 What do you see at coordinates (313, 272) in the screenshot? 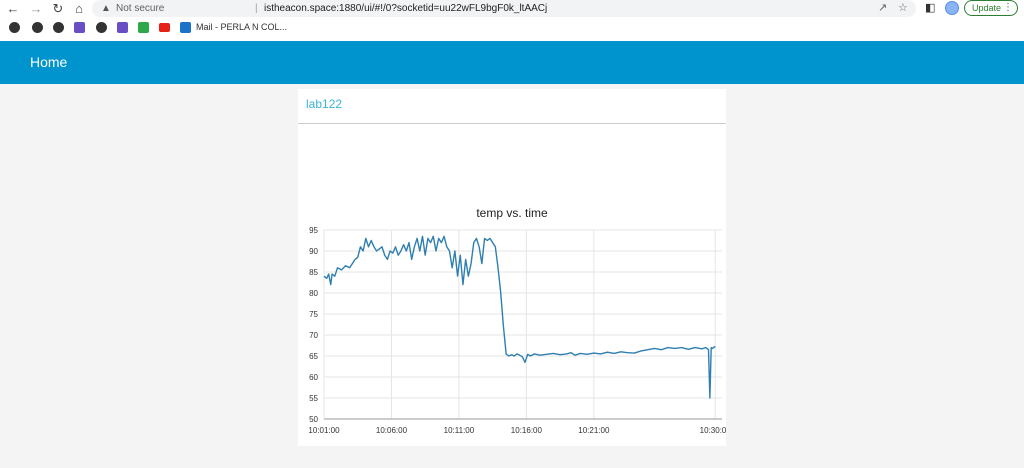
I see `y-tick-label: 85` at bounding box center [313, 272].